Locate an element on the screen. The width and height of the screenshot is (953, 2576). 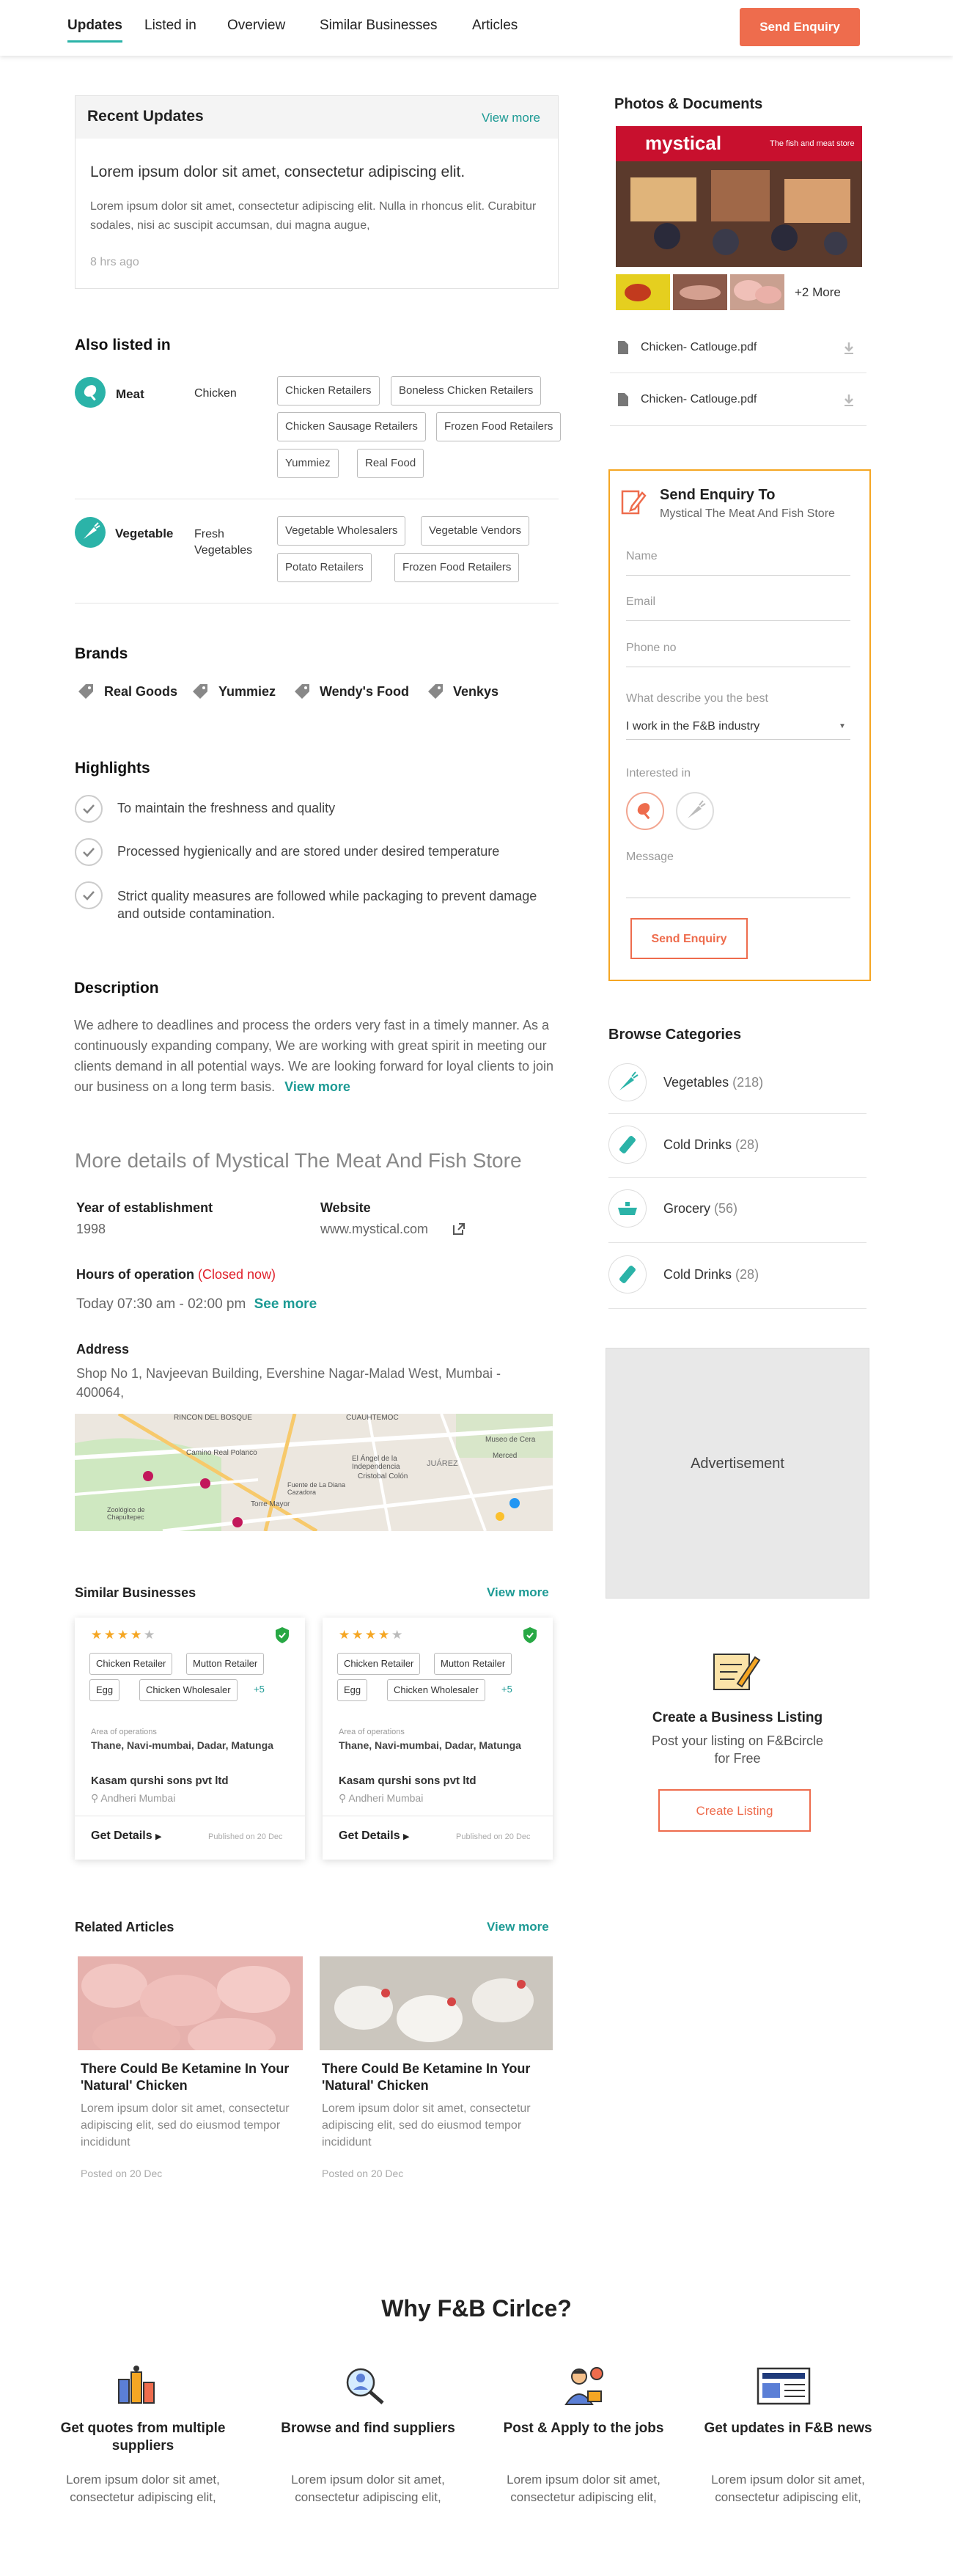
published-date: Published on 20 Dec is located at coordinates (245, 1837).